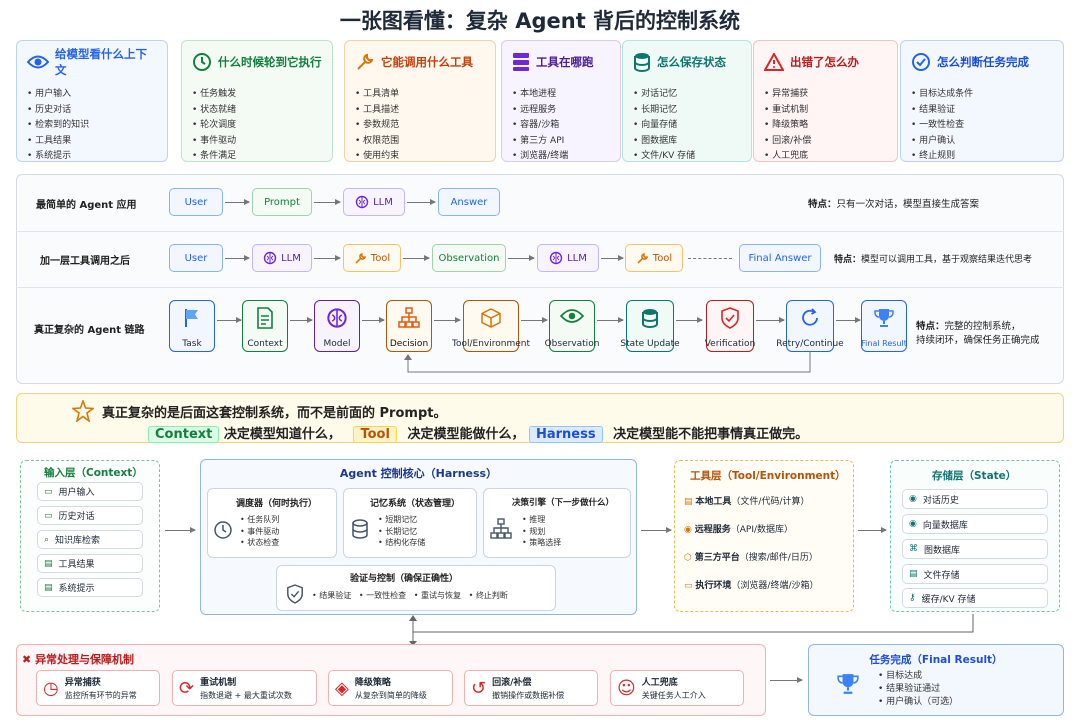 This screenshot has width=1080, height=720. Describe the element at coordinates (282, 434) in the screenshot. I see `banner-text: 决定模型知道什么，` at that location.